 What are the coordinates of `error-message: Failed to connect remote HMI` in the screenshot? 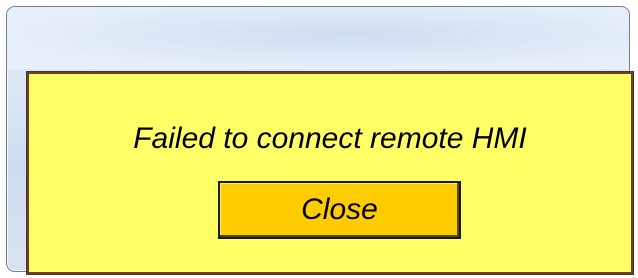 It's located at (330, 138).